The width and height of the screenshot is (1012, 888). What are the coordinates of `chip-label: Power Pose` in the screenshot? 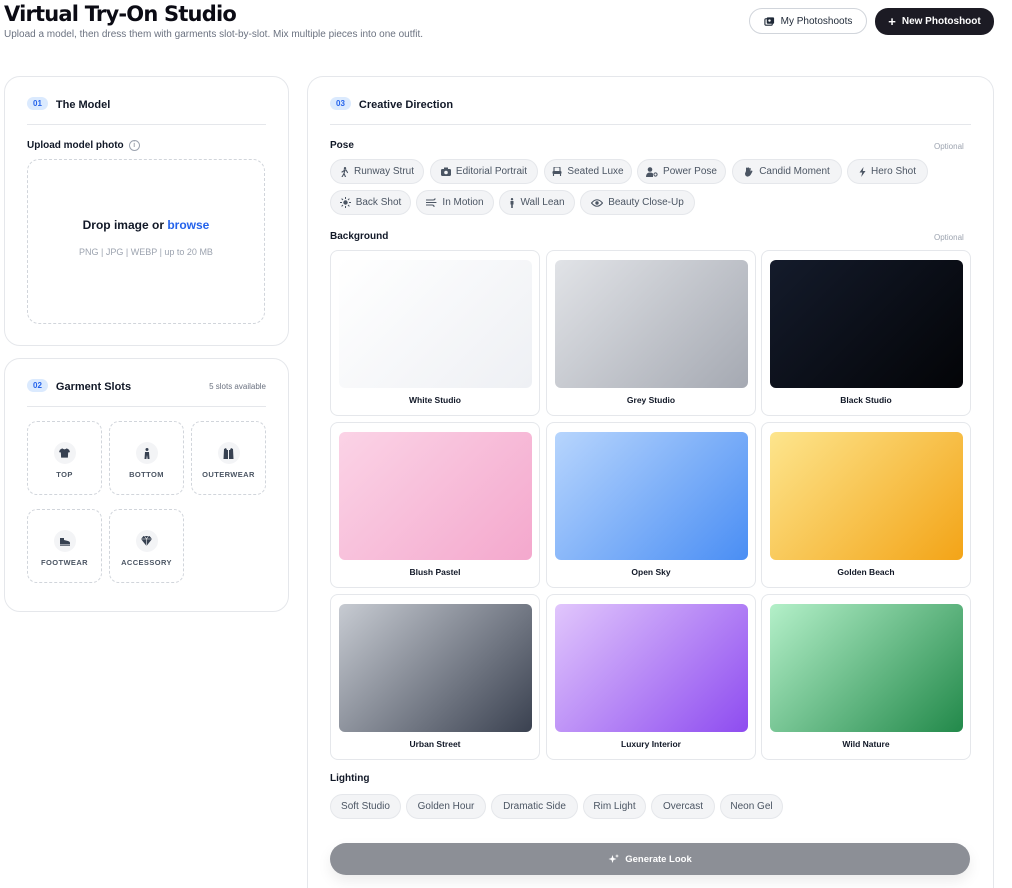 It's located at (690, 171).